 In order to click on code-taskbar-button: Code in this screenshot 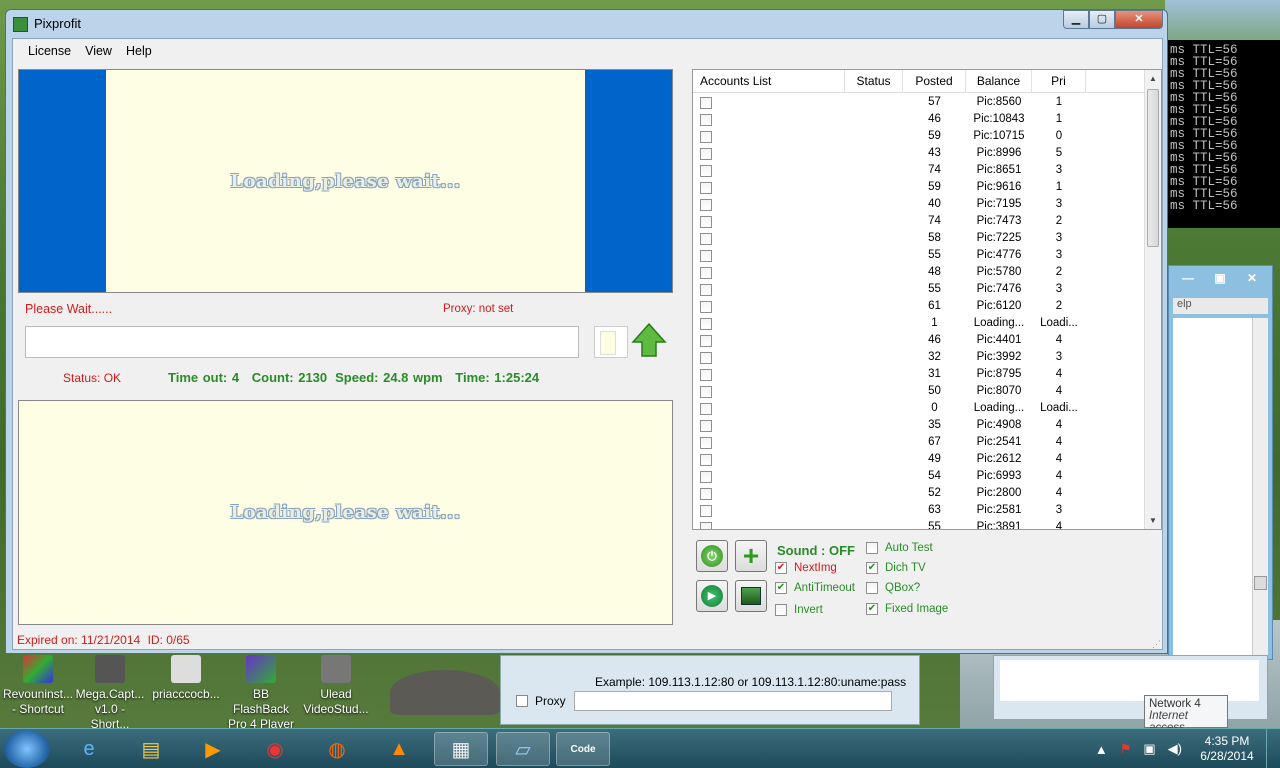, I will do `click(583, 749)`.